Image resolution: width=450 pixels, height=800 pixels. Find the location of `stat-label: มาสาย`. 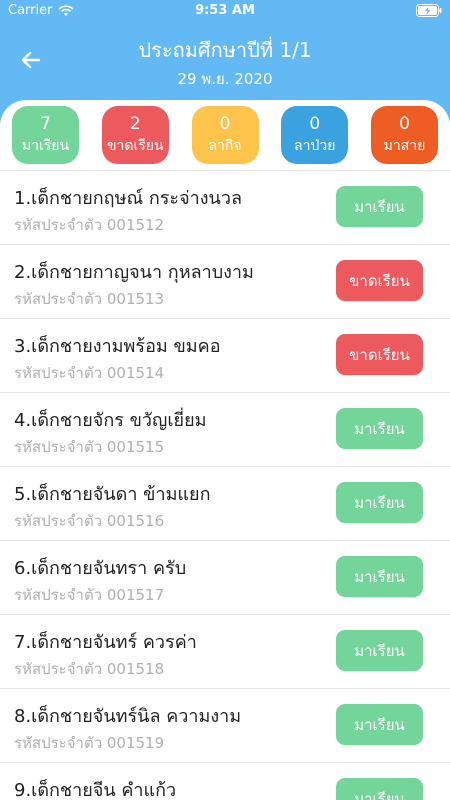

stat-label: มาสาย is located at coordinates (404, 146).